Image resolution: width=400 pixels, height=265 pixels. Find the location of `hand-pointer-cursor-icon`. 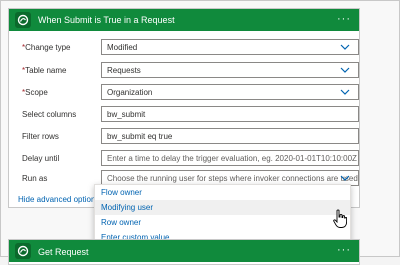

hand-pointer-cursor-icon is located at coordinates (340, 218).